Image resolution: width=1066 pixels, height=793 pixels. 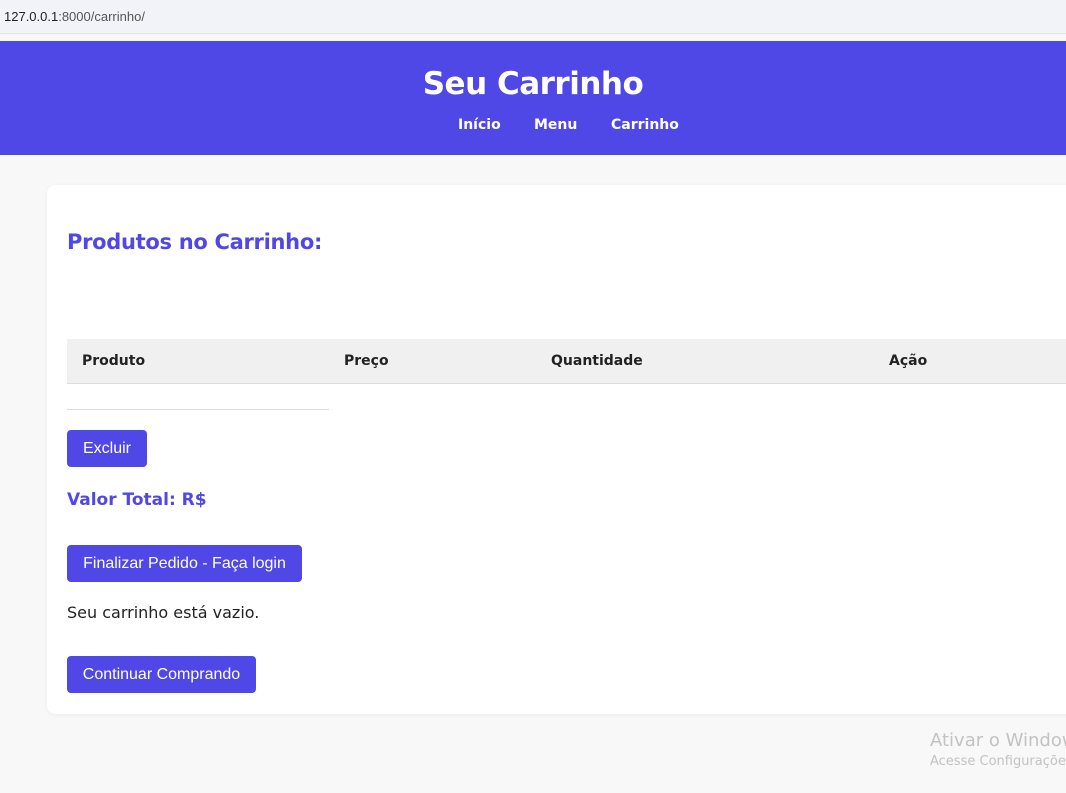 What do you see at coordinates (366, 361) in the screenshot?
I see `column-header-preco: Preço` at bounding box center [366, 361].